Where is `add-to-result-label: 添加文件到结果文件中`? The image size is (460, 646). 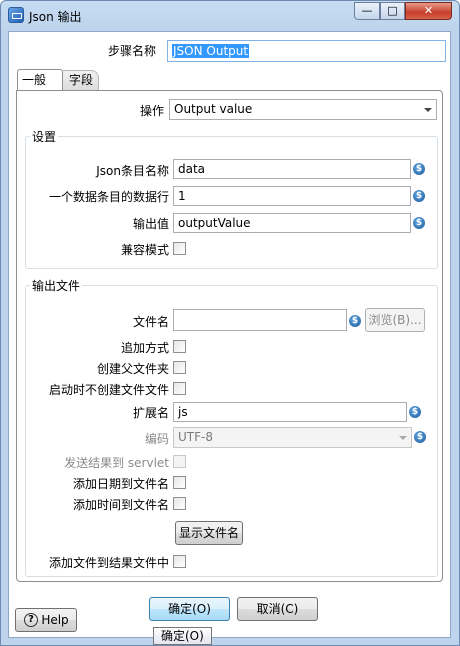 add-to-result-label: 添加文件到结果文件中 is located at coordinates (108, 563).